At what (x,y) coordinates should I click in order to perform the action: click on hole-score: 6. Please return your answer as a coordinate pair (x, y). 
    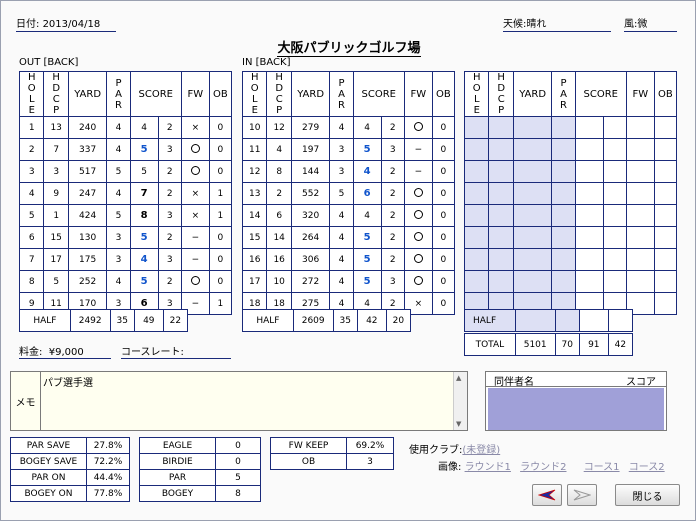
    Looking at the image, I should click on (367, 193).